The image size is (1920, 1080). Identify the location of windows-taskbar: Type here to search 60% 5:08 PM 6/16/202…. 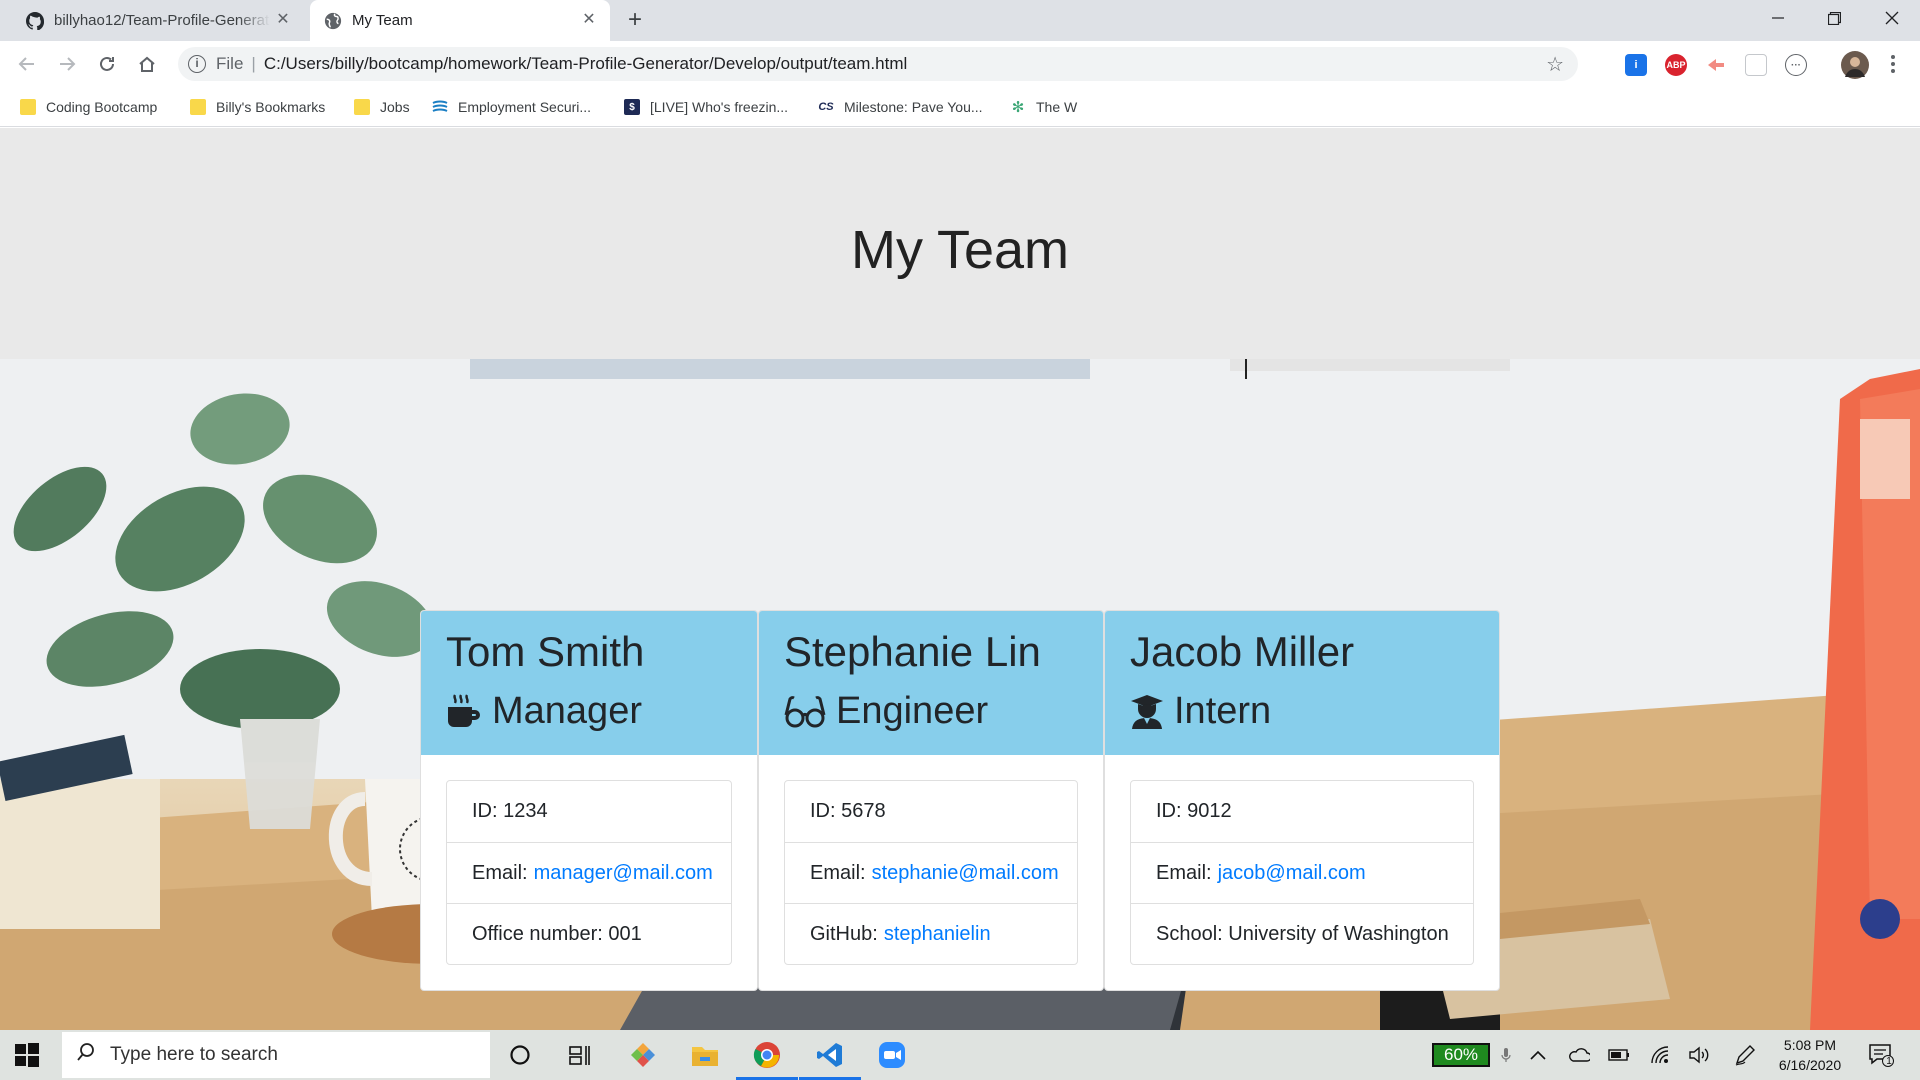
(960, 1055).